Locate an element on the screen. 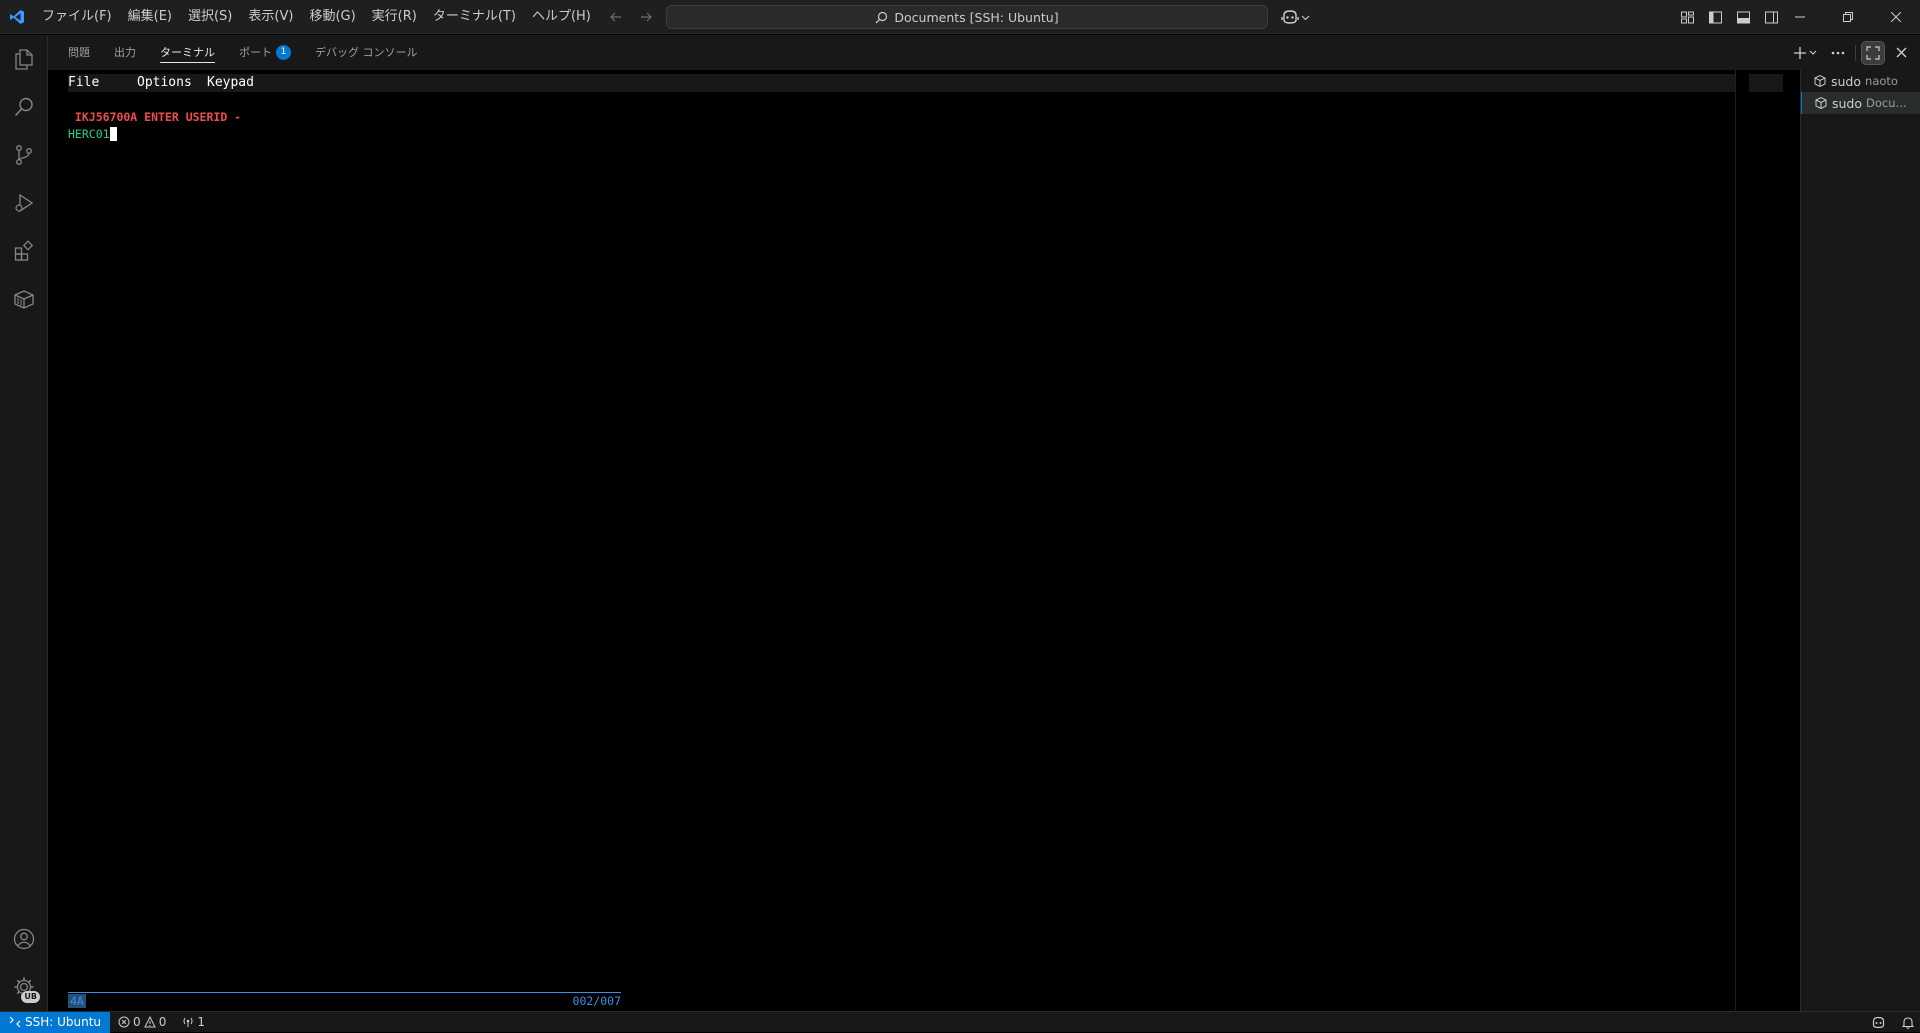  warning-icon is located at coordinates (149, 1022).